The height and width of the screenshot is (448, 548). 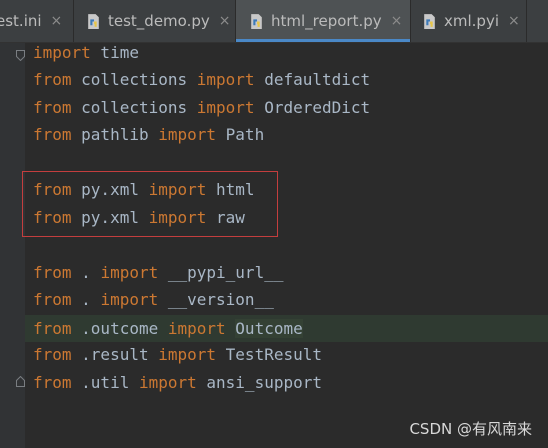 I want to click on imported-name: defaultdict, so click(x=312, y=79).